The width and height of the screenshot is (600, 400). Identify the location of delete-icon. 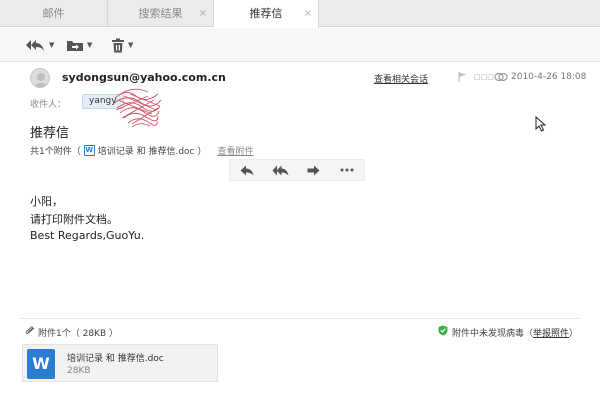
(118, 45).